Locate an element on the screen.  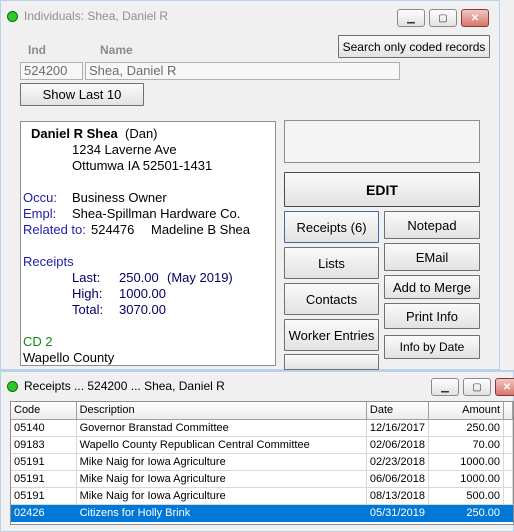
address-line-1: 1234 Laverne Ave is located at coordinates (124, 149).